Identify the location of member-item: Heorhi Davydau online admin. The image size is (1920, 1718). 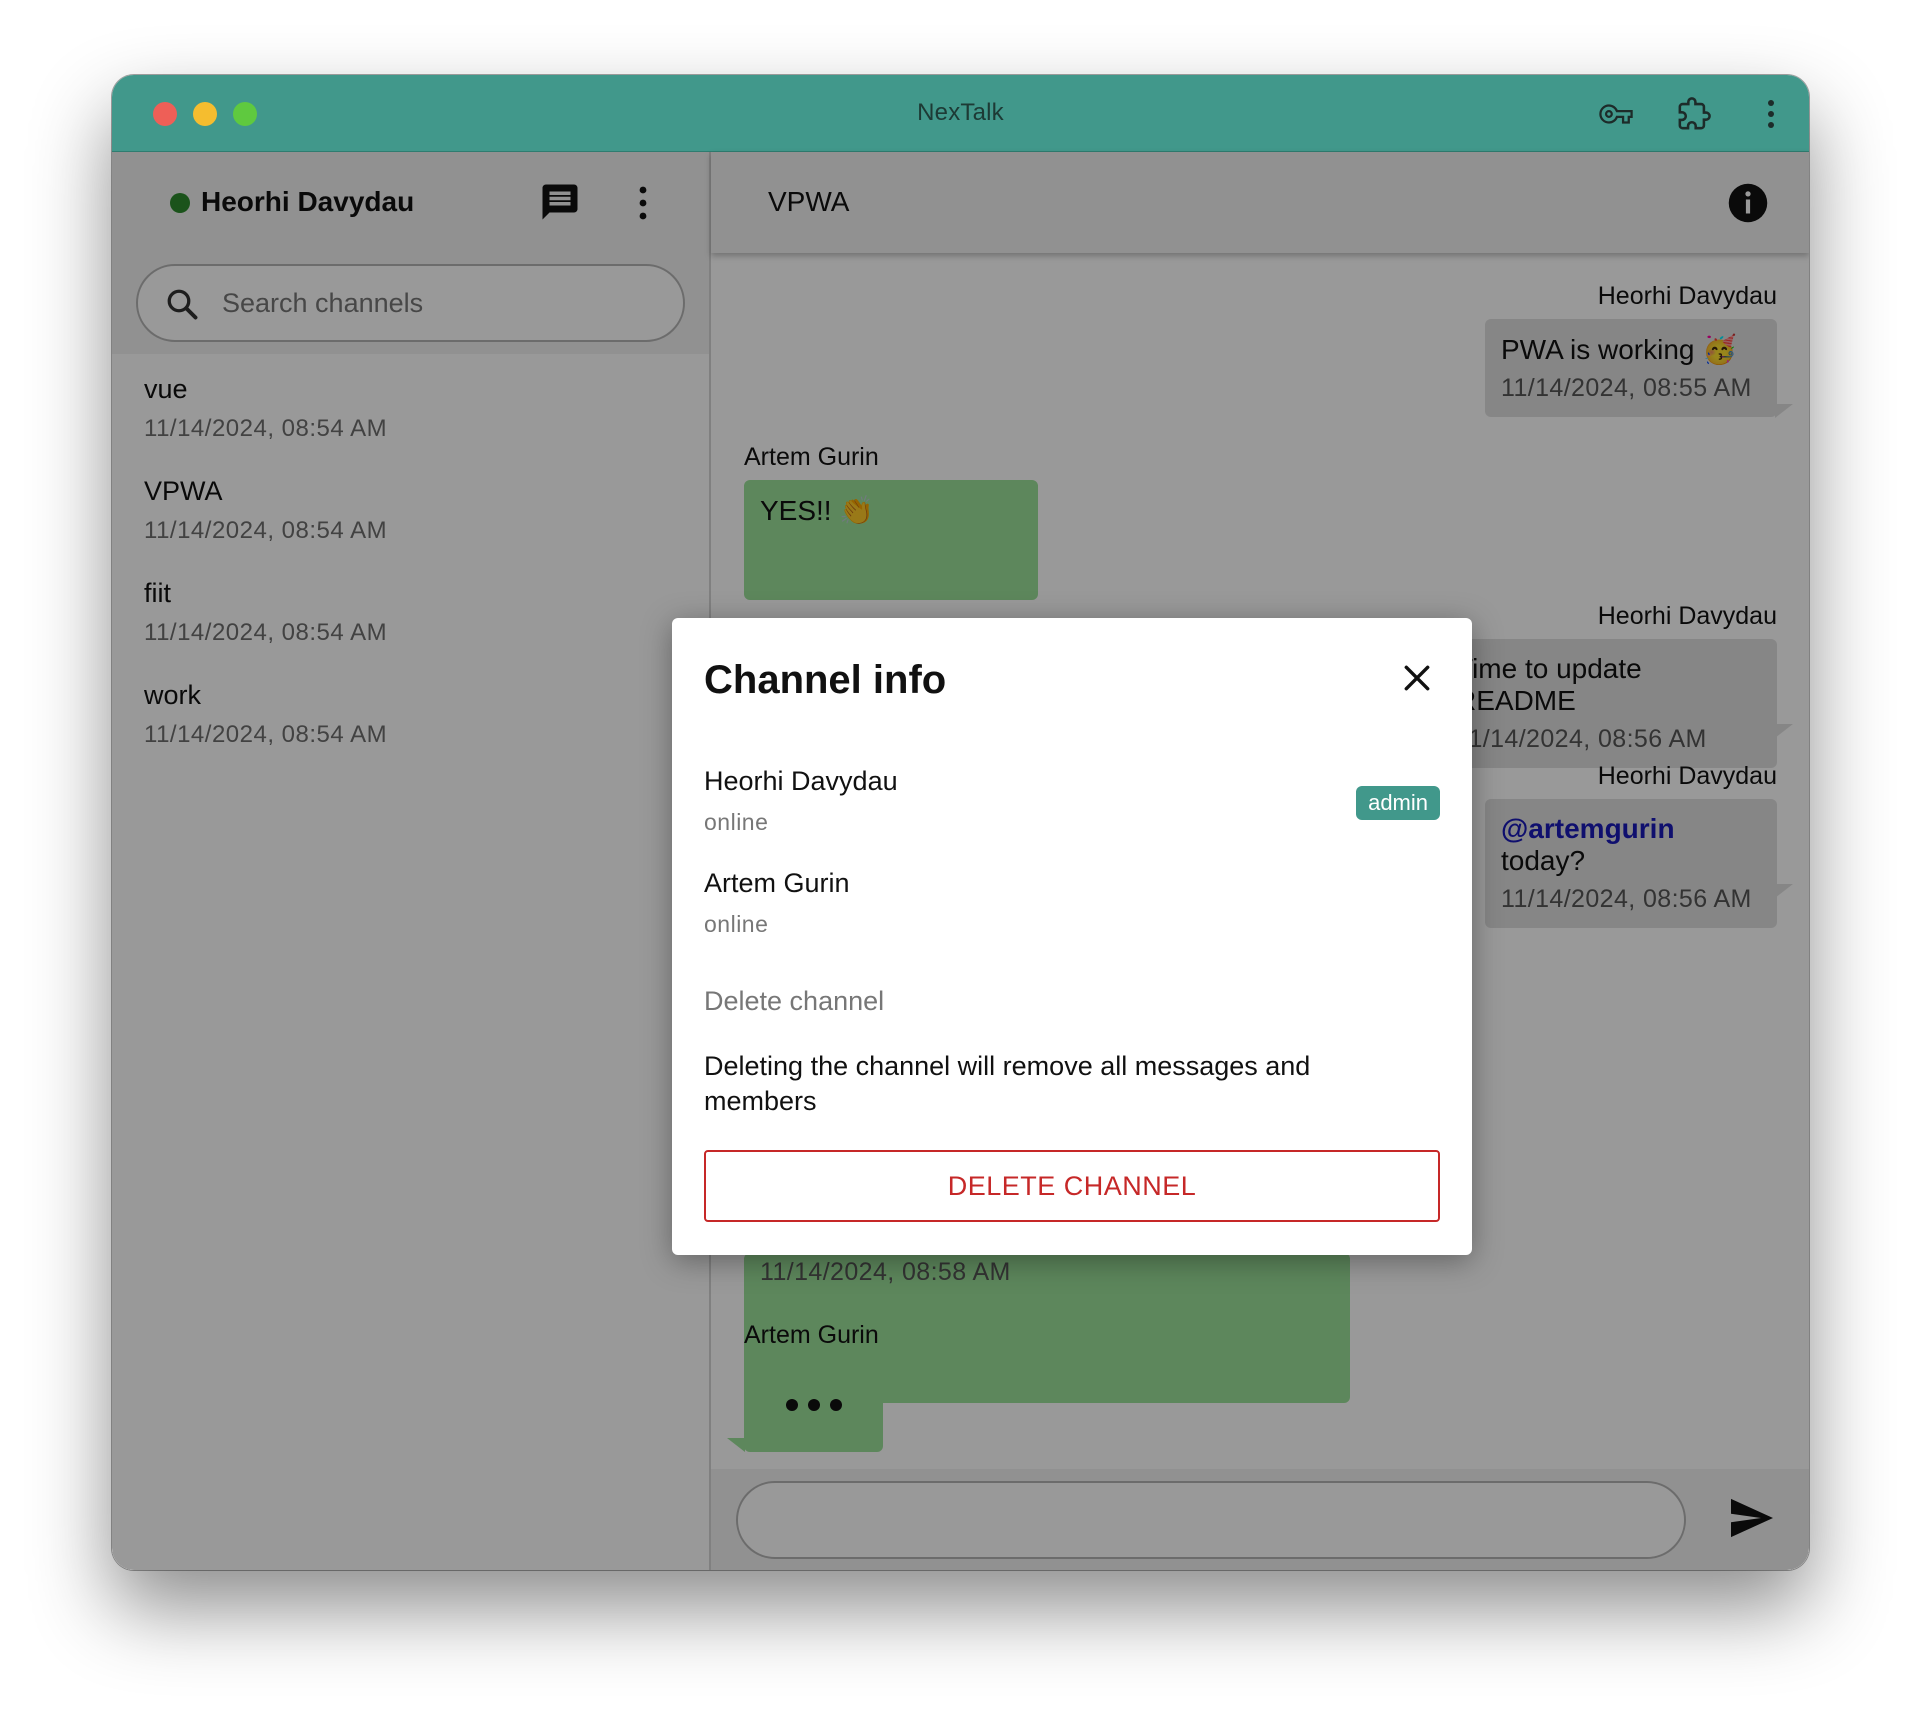
(1072, 801).